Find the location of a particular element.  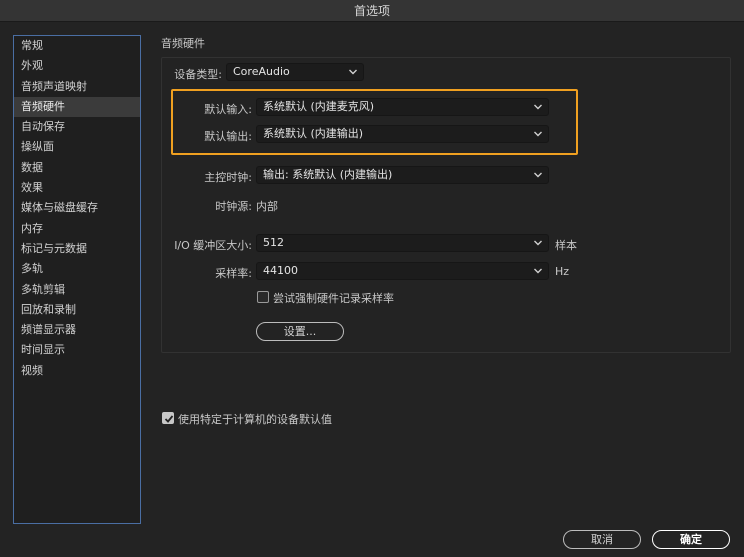

use-machine-defaults-label: 使用特定于计算机的设备默认值 is located at coordinates (255, 419).